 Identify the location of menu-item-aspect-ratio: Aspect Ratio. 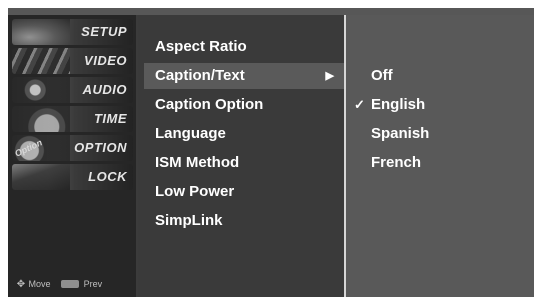
(244, 47).